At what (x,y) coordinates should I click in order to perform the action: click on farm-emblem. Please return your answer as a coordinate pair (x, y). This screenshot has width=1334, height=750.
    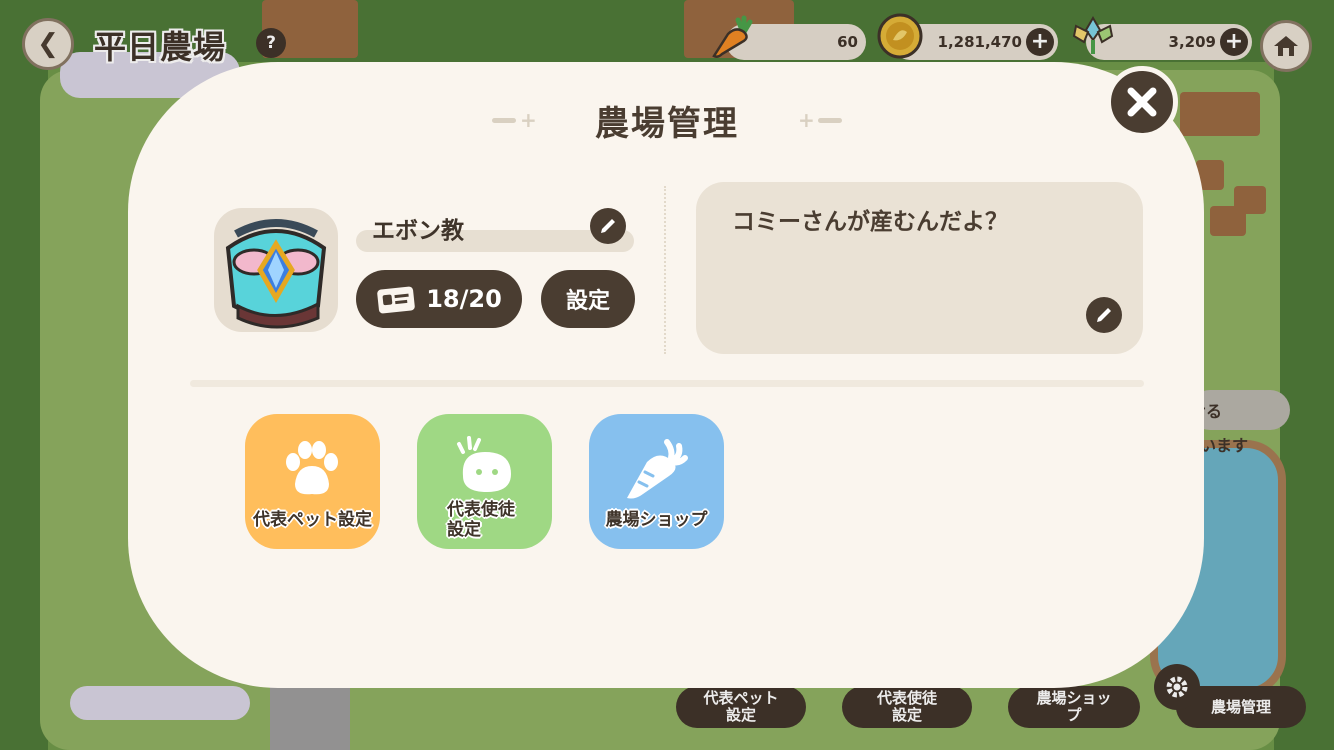
    Looking at the image, I should click on (276, 270).